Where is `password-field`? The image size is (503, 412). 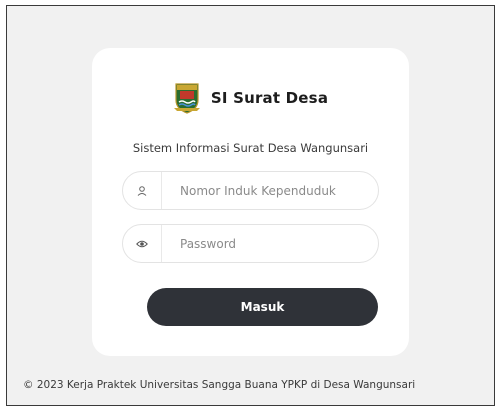 password-field is located at coordinates (250, 243).